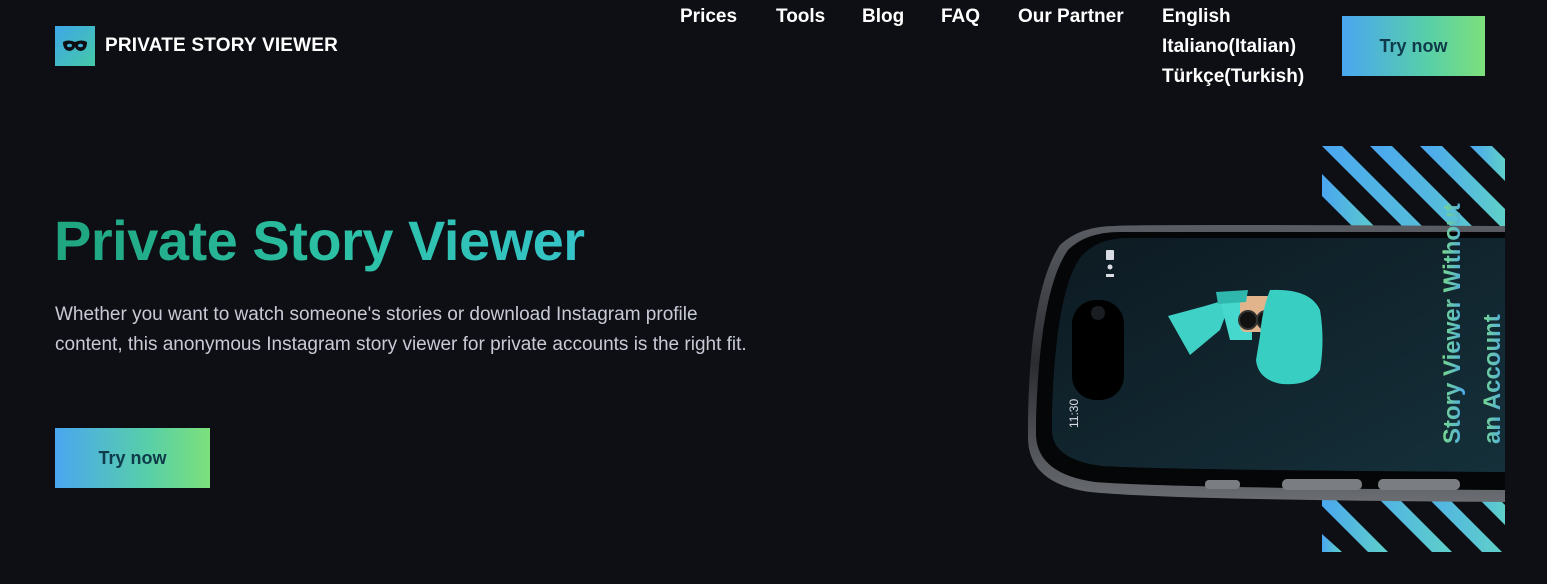 The width and height of the screenshot is (1547, 584). What do you see at coordinates (1452, 323) in the screenshot?
I see `phone-headline-line1: Story Viewer Without` at bounding box center [1452, 323].